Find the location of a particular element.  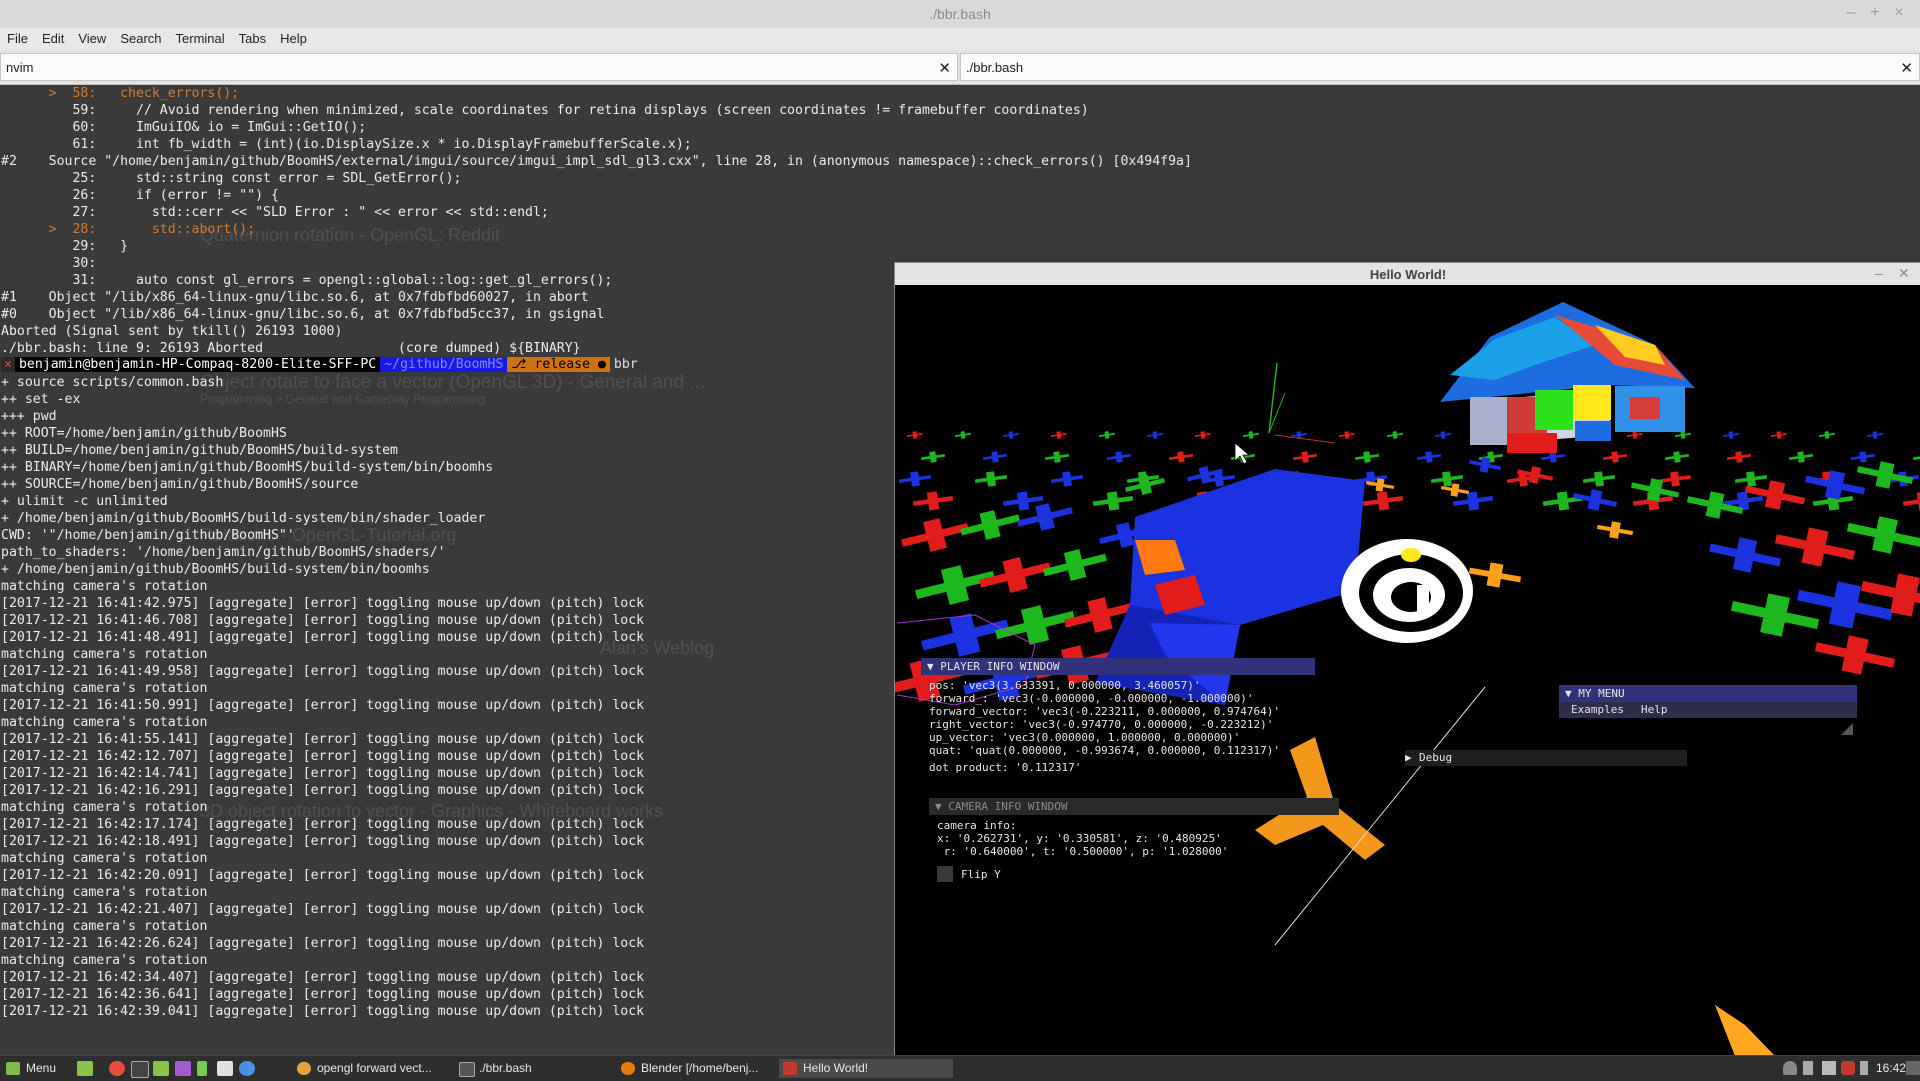

tab-label: nvim is located at coordinates (20, 67).